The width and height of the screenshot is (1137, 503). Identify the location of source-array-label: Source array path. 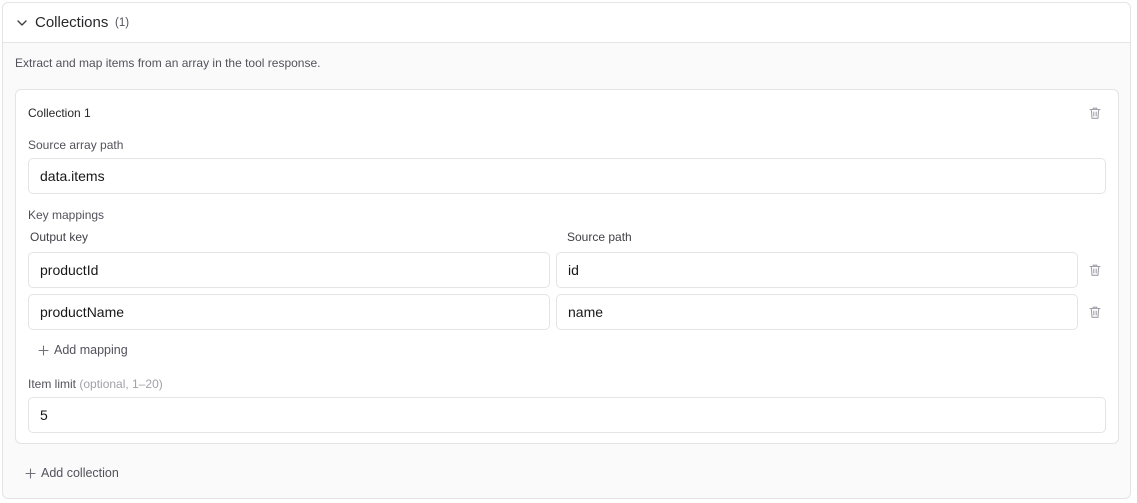
(76, 145).